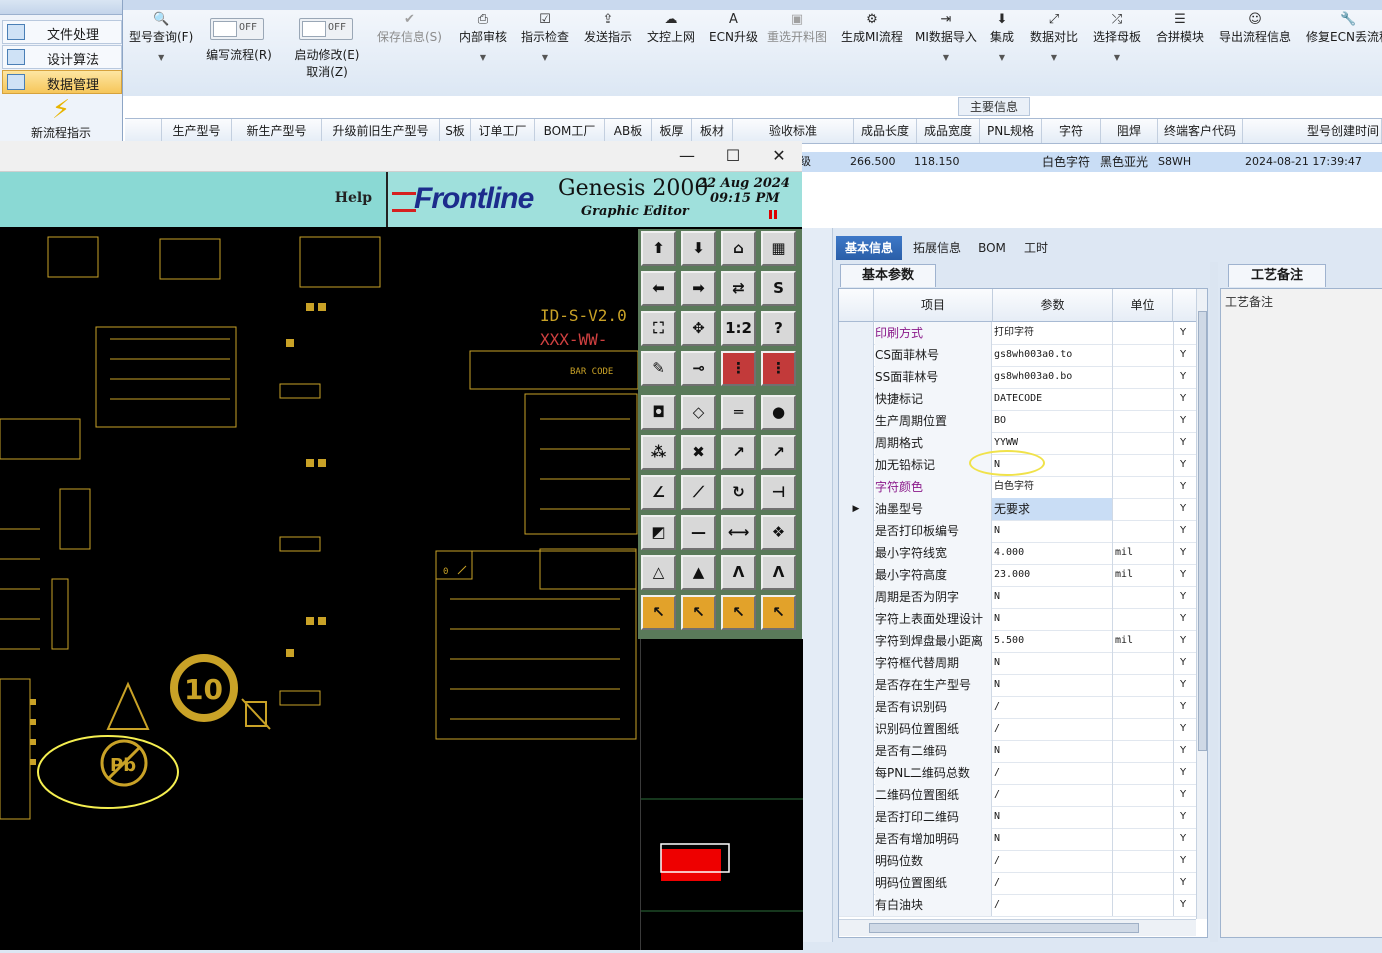 This screenshot has height=953, width=1382. What do you see at coordinates (62, 32) in the screenshot?
I see `nav-item-file-processing: 文件处理` at bounding box center [62, 32].